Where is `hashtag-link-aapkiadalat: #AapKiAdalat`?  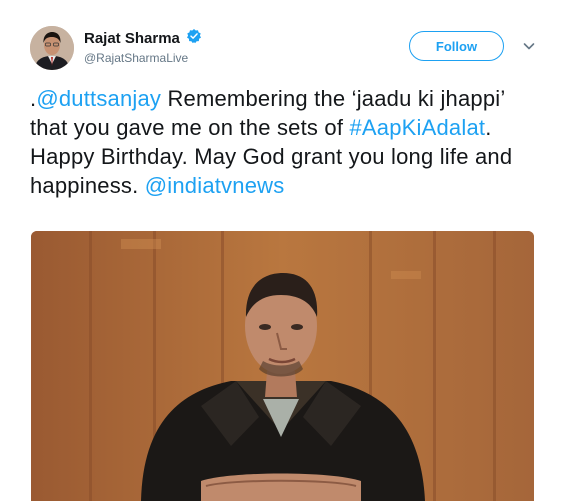 hashtag-link-aapkiadalat: #AapKiAdalat is located at coordinates (417, 127).